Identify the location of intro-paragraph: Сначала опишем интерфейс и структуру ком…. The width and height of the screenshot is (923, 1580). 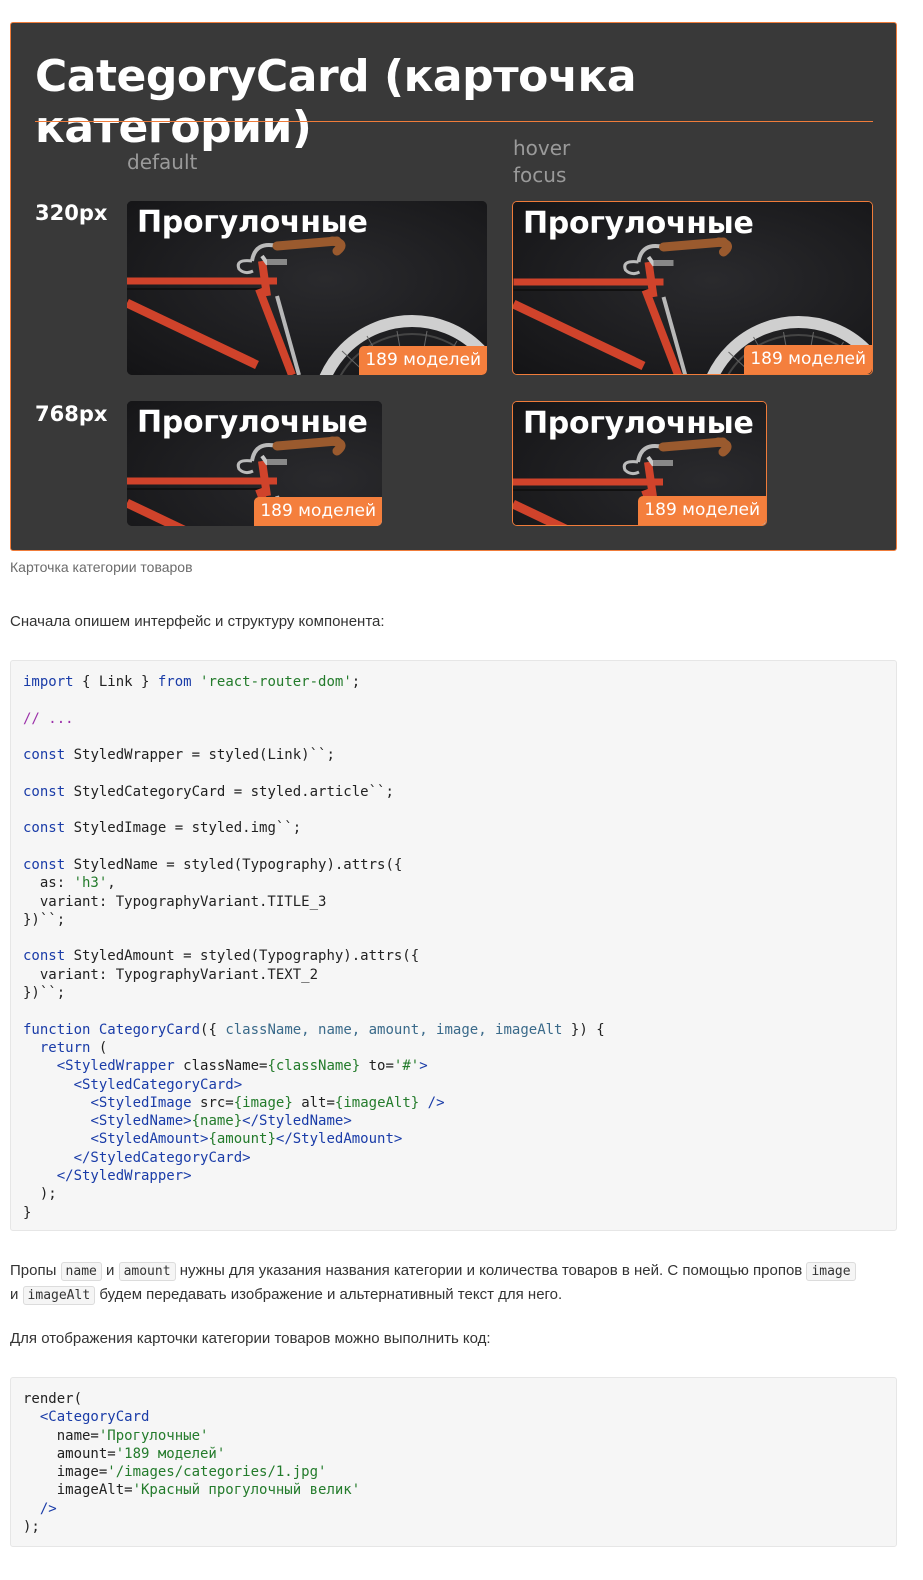
(197, 621).